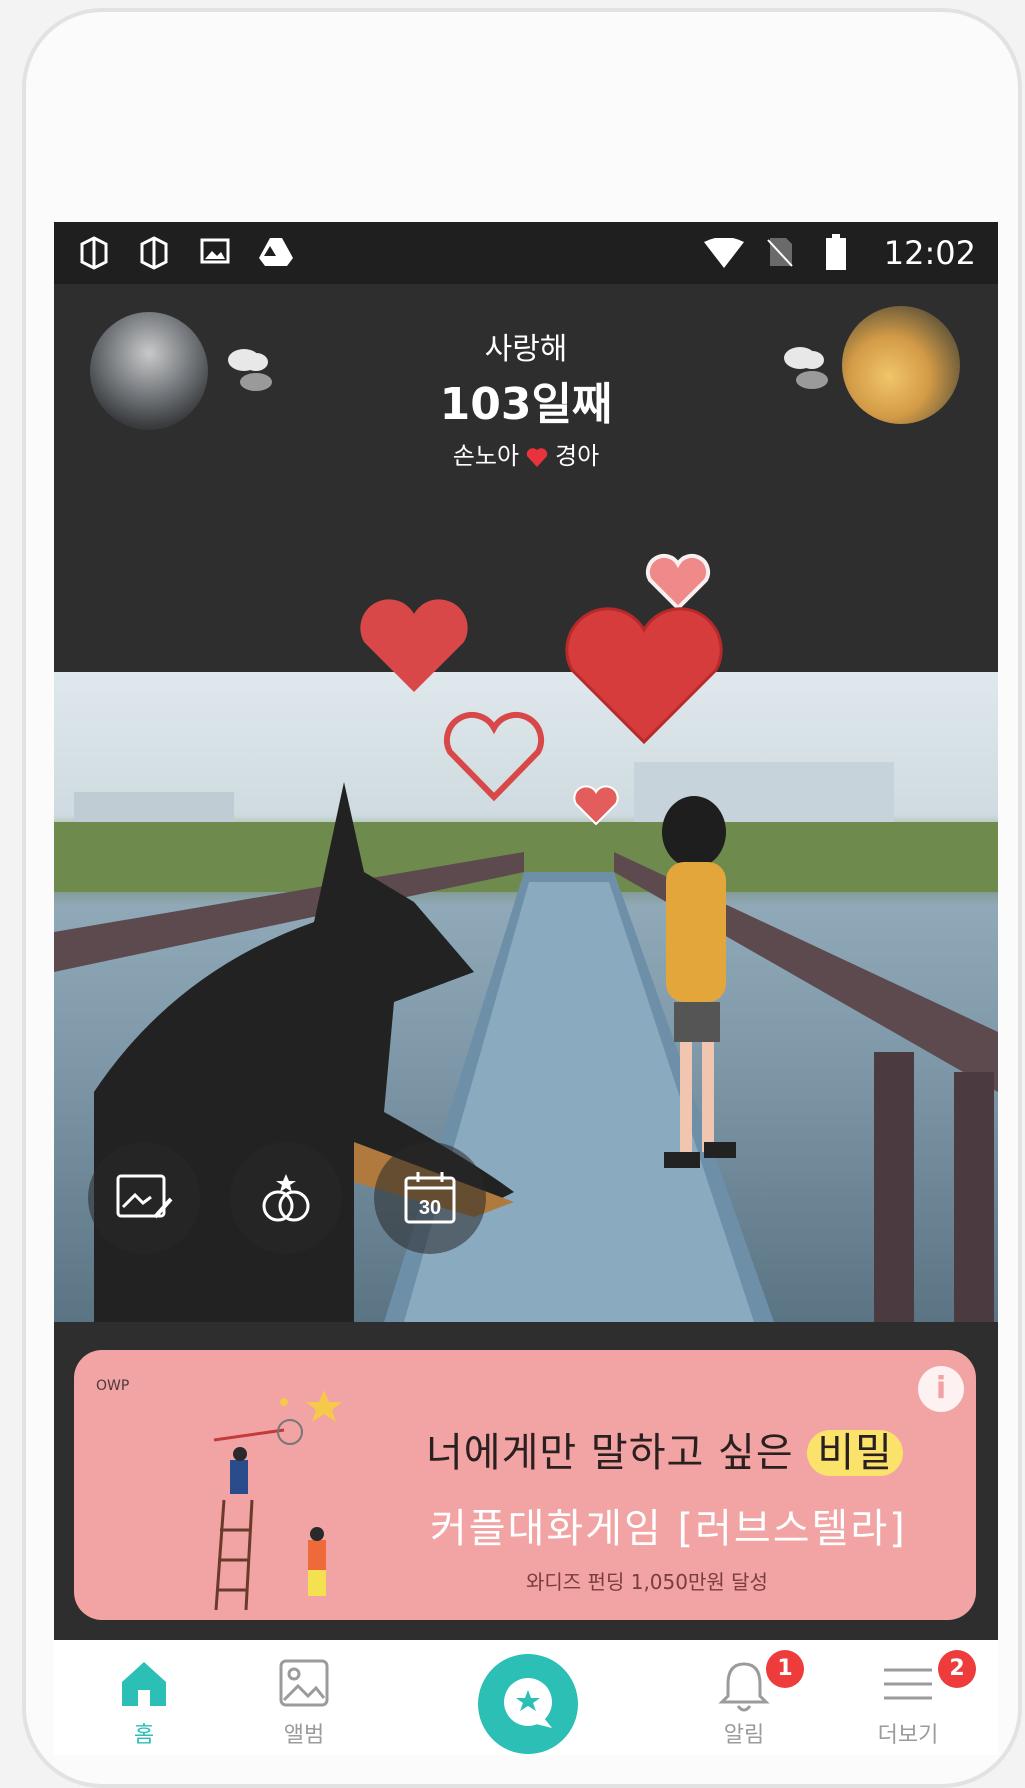 This screenshot has height=1788, width=1025. I want to click on status-bar: 12:02, so click(526, 253).